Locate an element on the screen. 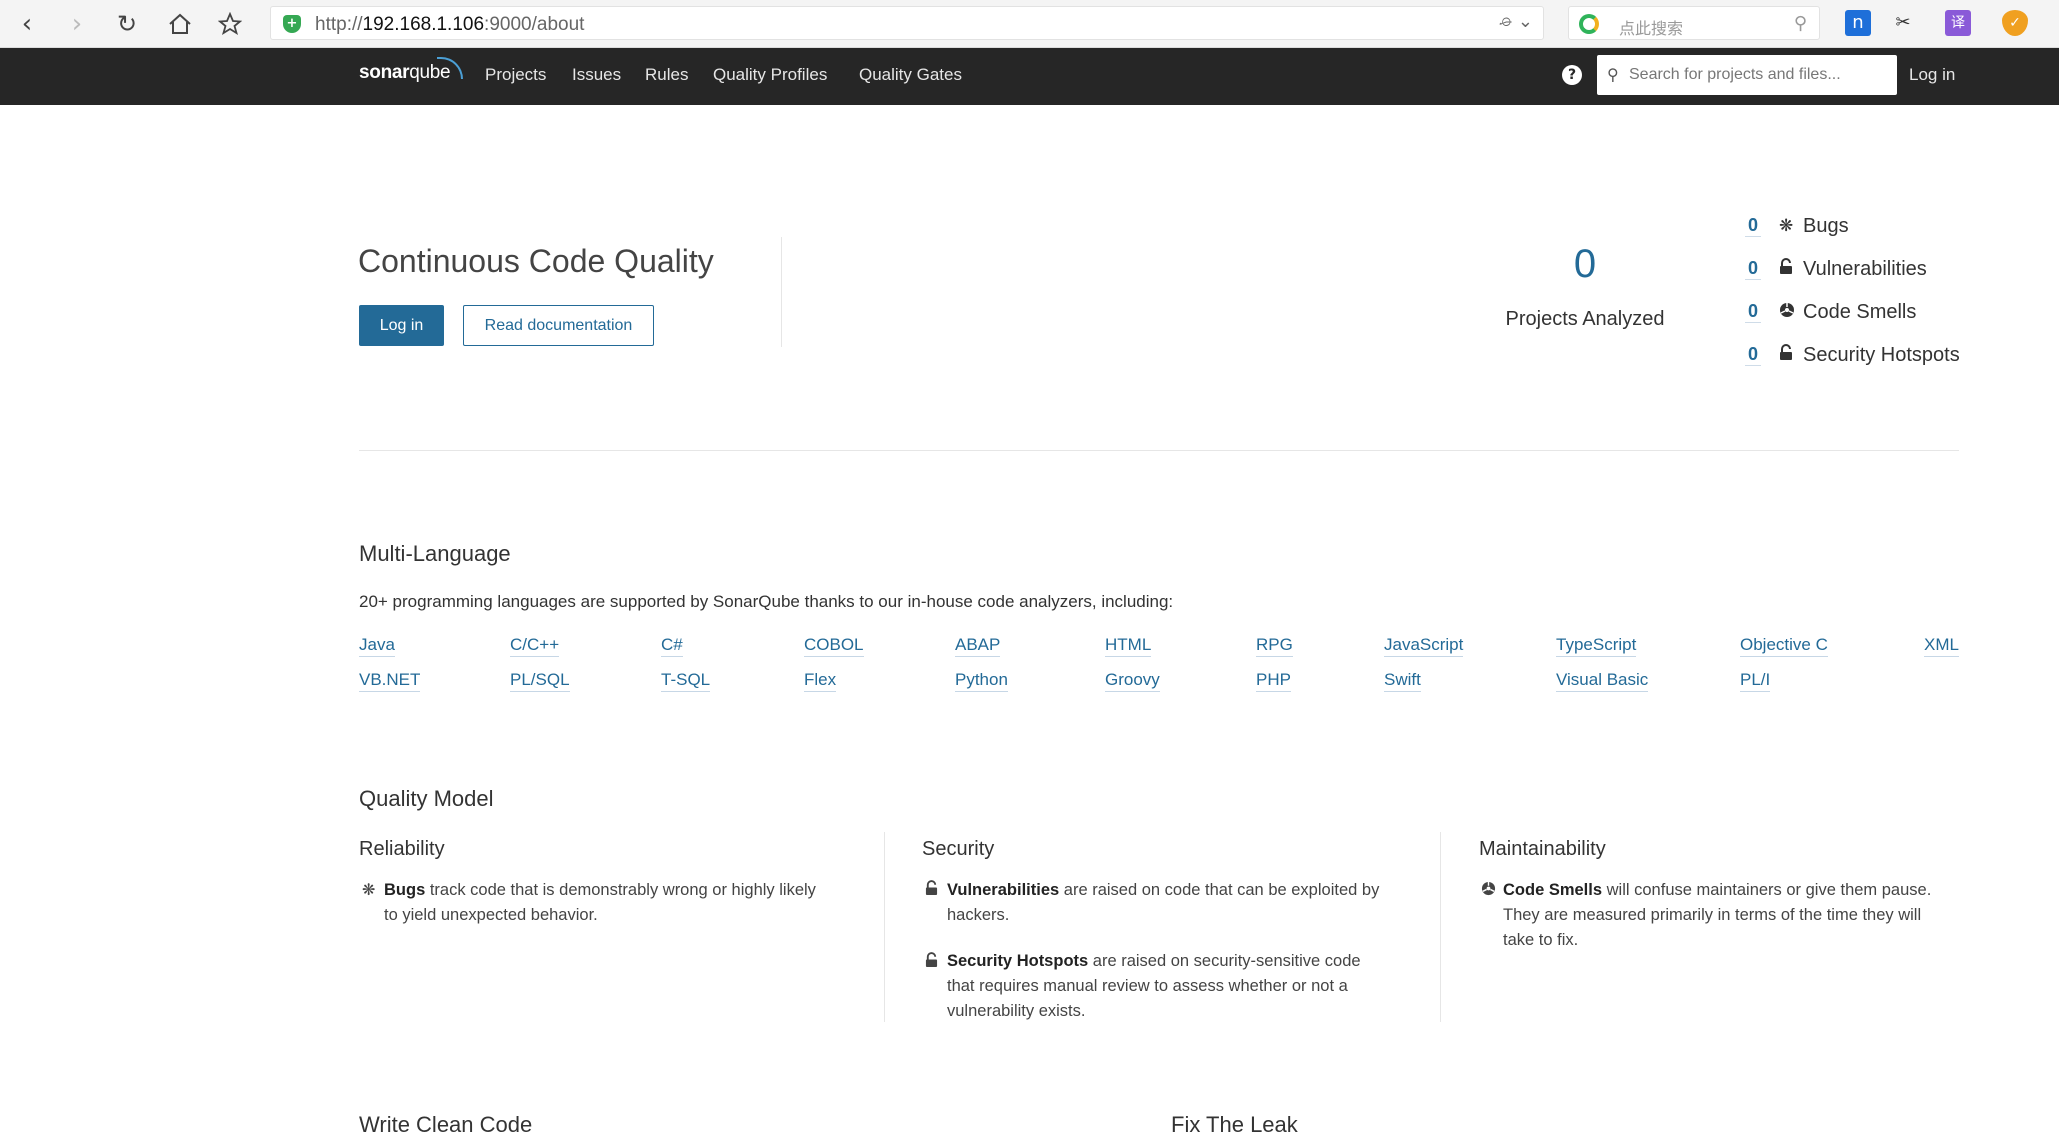 This screenshot has width=2059, height=1137. translate-icon: 译 is located at coordinates (1958, 23).